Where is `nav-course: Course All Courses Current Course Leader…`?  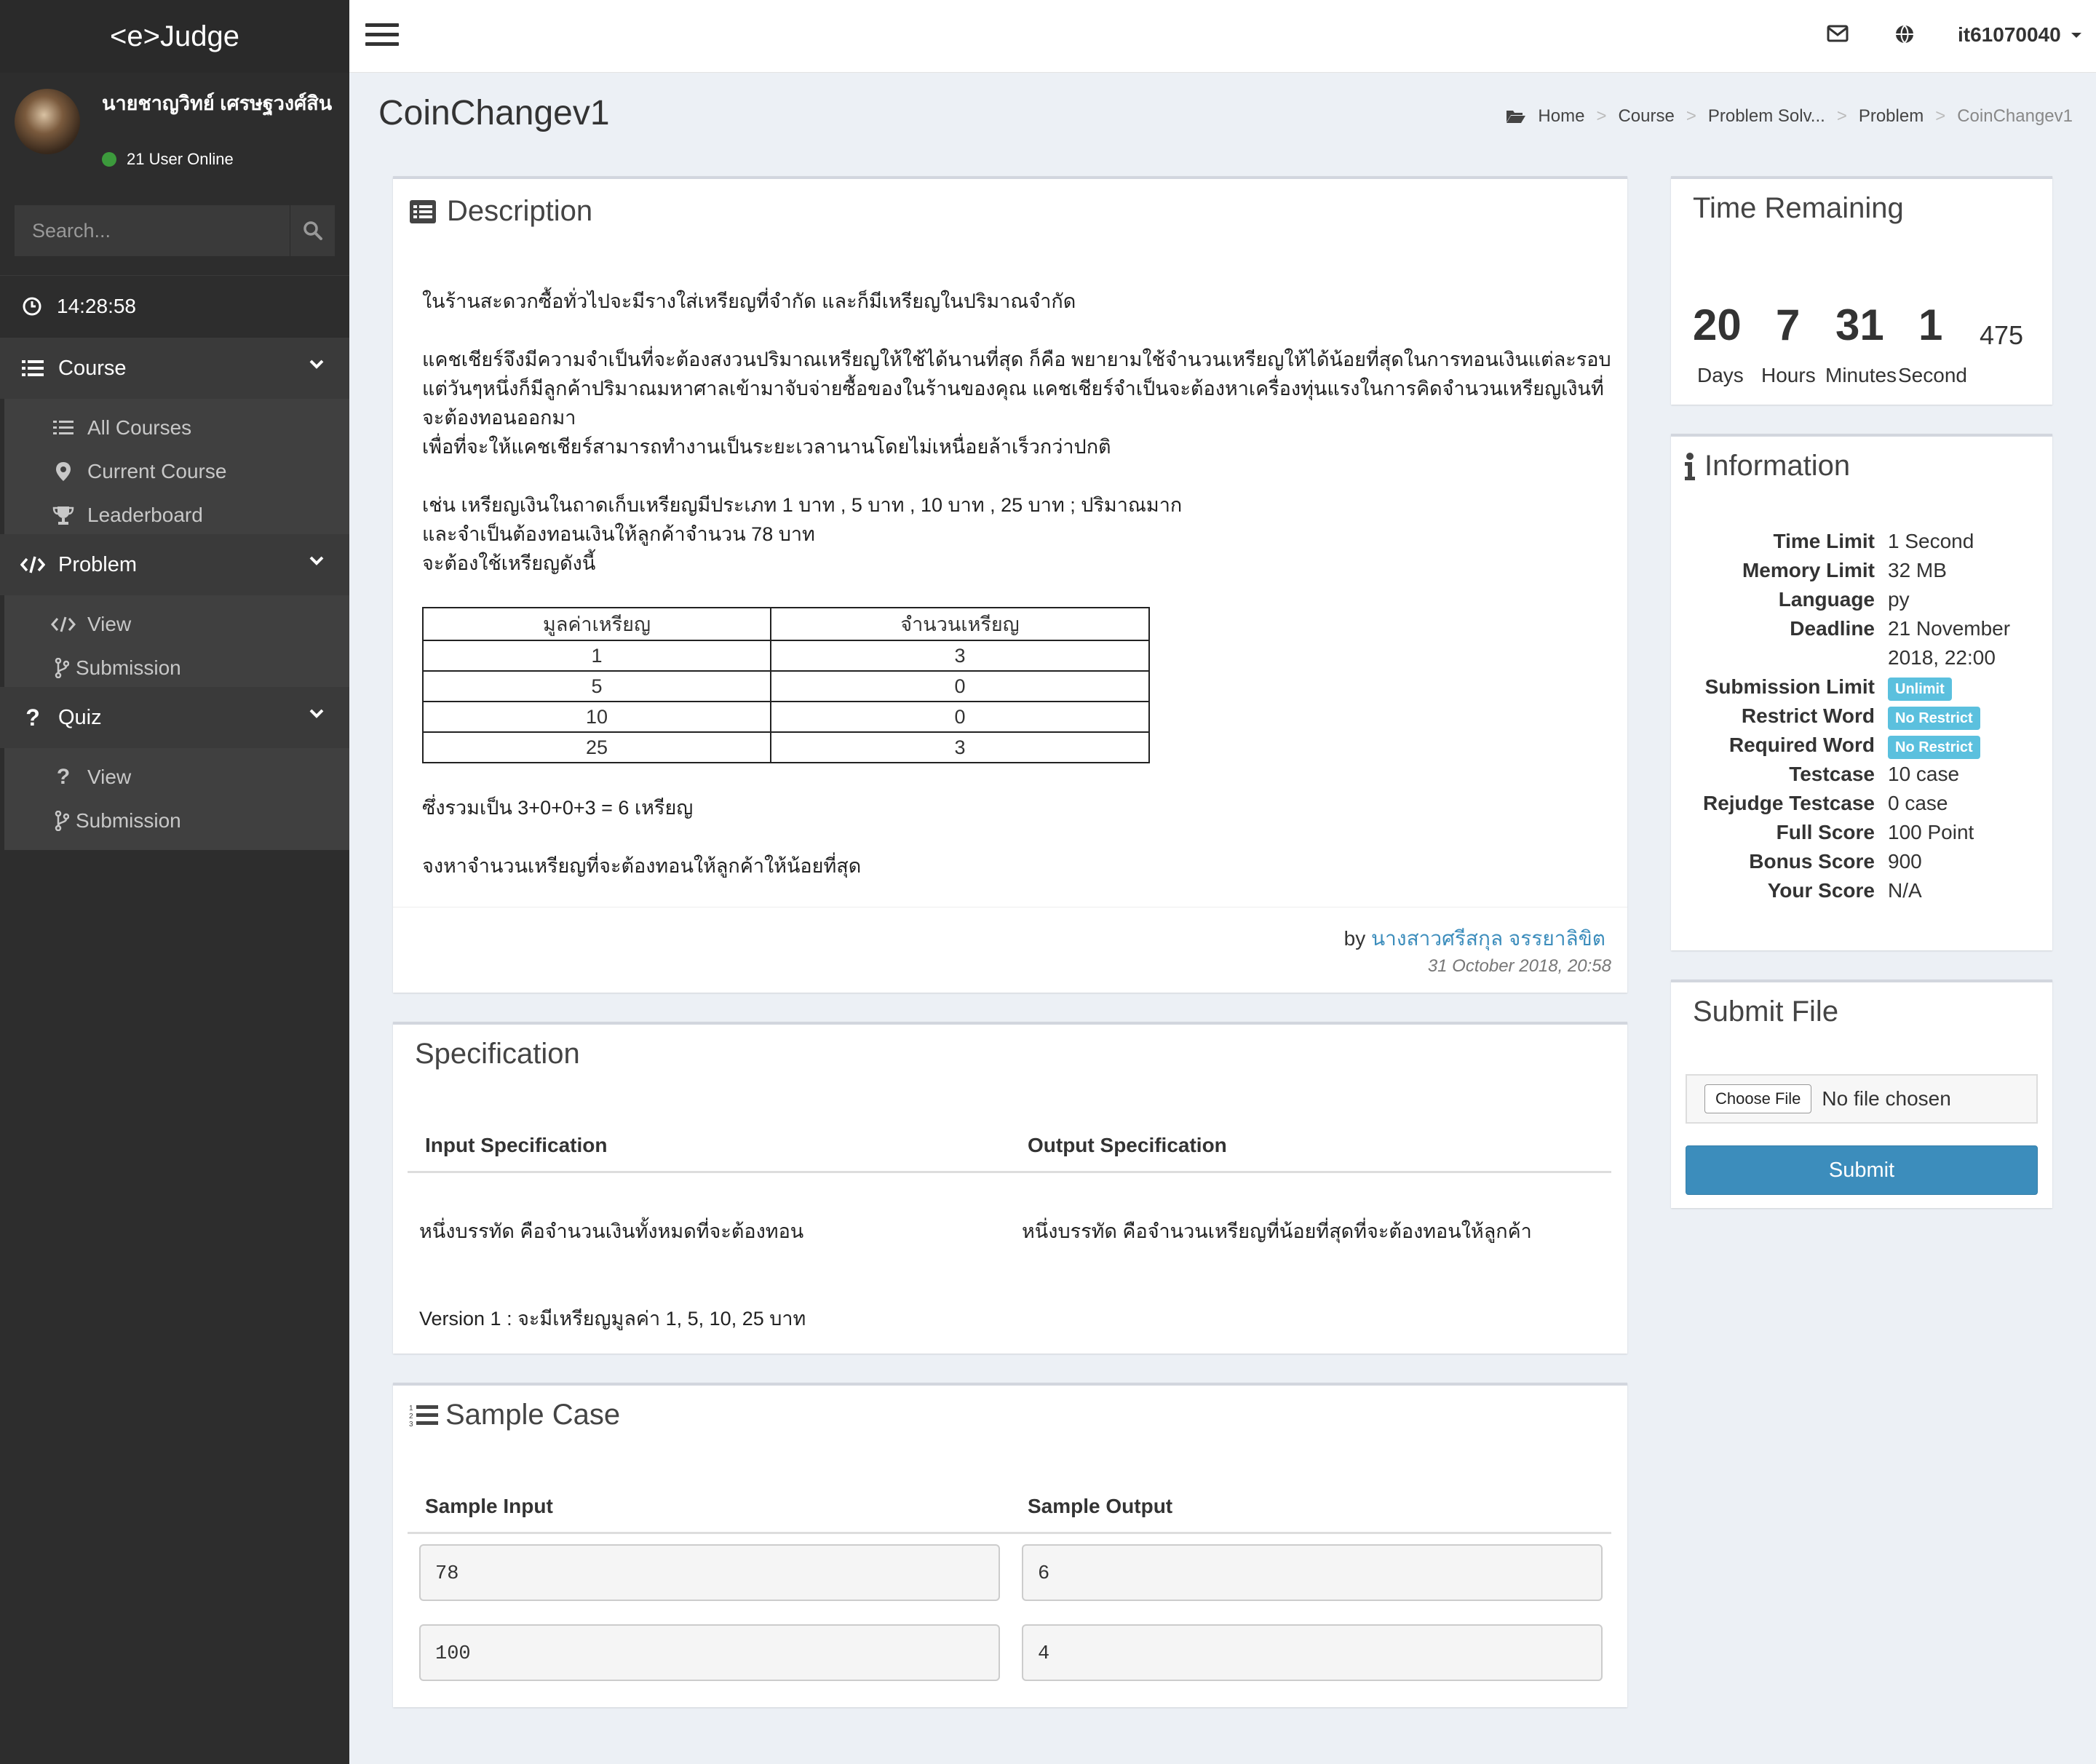 nav-course: Course All Courses Current Course Leader… is located at coordinates (174, 441).